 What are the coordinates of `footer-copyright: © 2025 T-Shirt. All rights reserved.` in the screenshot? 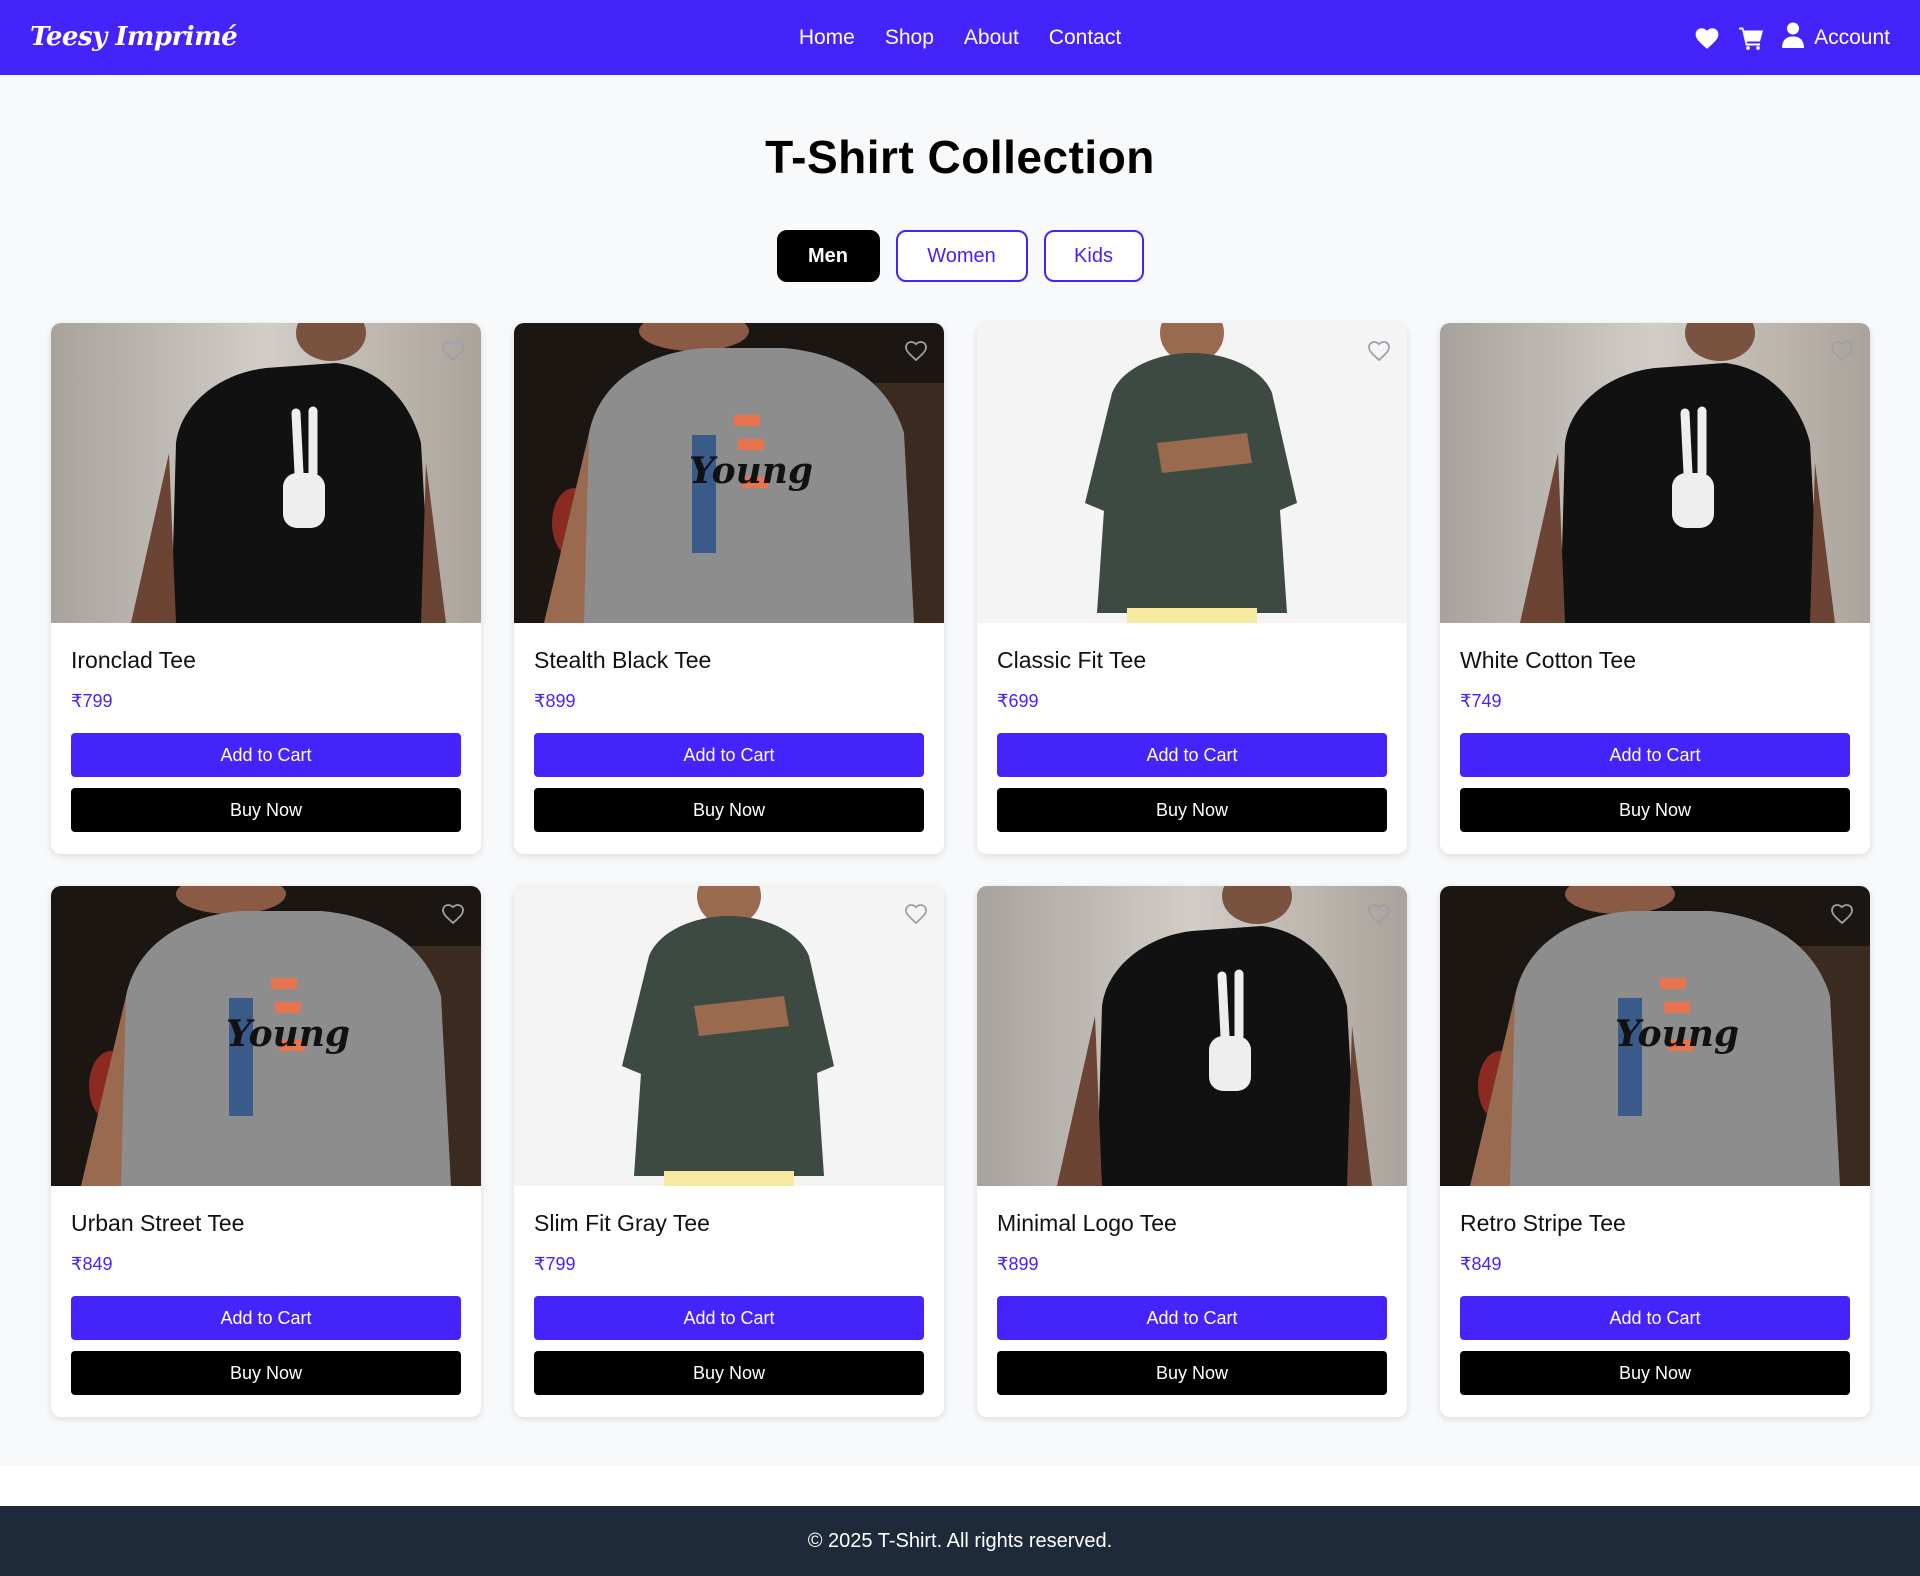 It's located at (960, 1540).